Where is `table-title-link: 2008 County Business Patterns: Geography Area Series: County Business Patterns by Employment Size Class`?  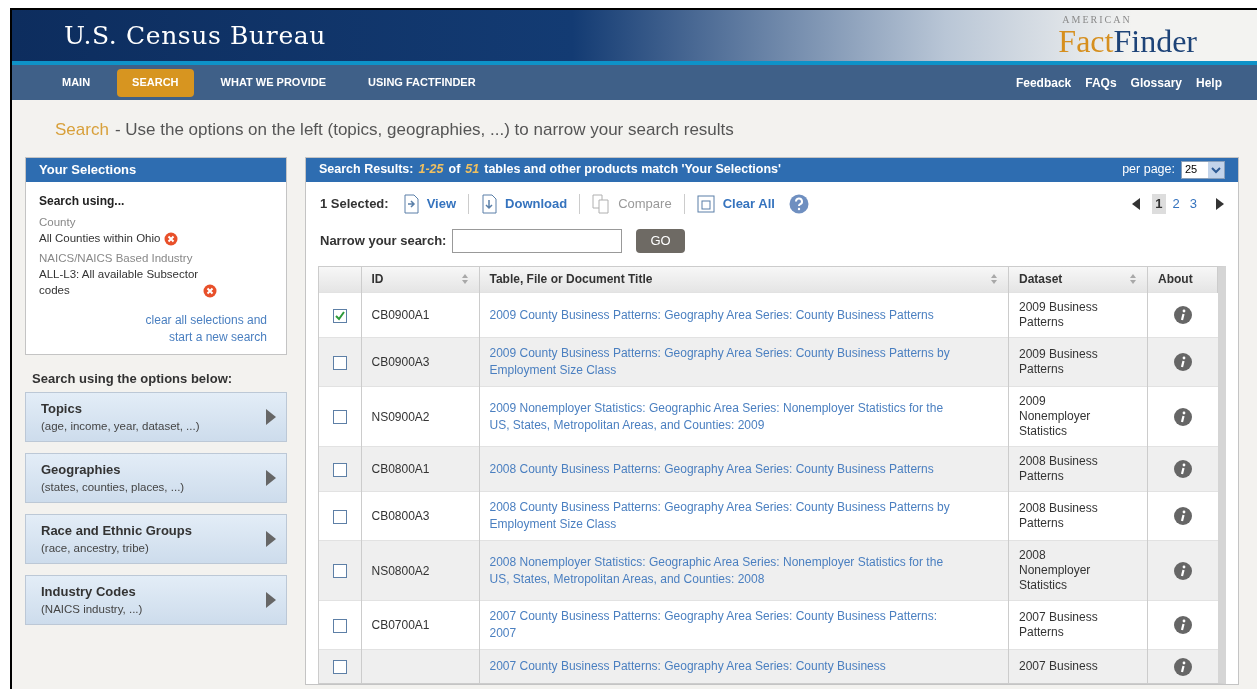
table-title-link: 2008 County Business Patterns: Geography Area Series: County Business Patterns by Employment Size Class is located at coordinates (723, 516).